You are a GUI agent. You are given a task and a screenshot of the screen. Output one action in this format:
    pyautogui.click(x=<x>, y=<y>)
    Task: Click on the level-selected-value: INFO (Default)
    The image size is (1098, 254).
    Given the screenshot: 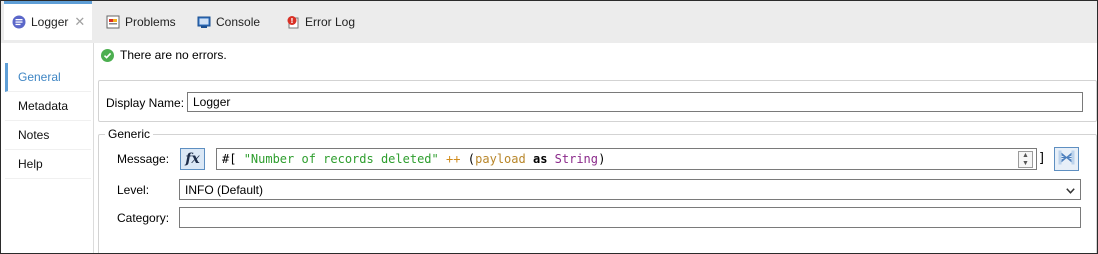 What is the action you would take?
    pyautogui.click(x=224, y=189)
    